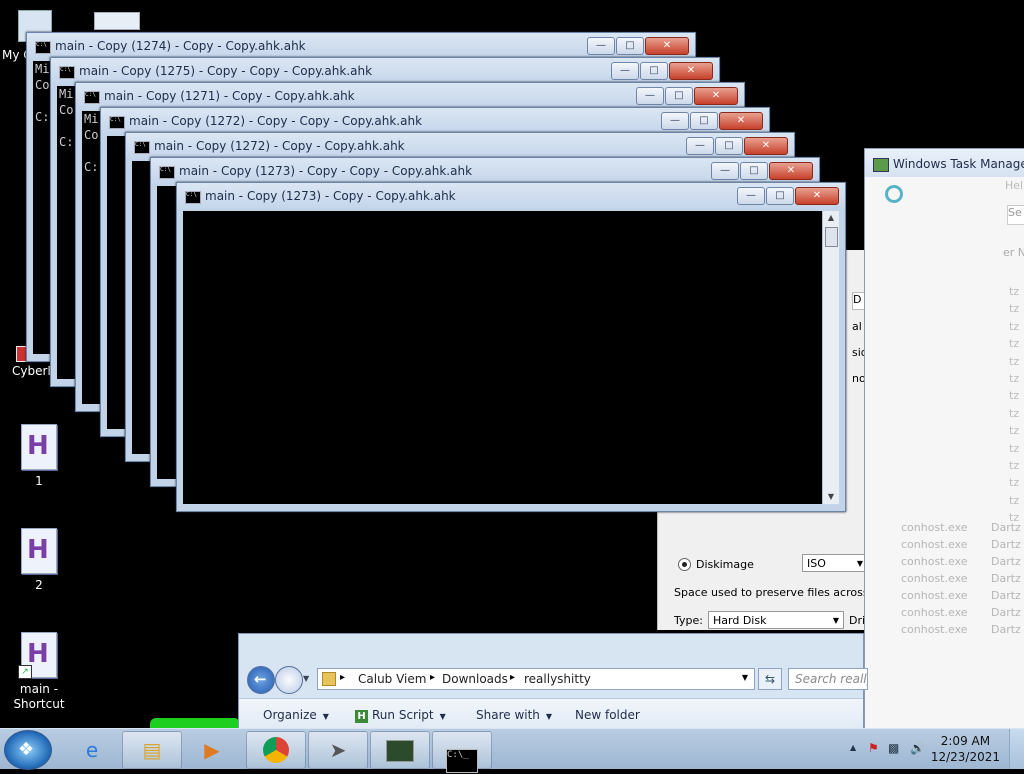 Image resolution: width=1024 pixels, height=774 pixels. I want to click on diskimage-radio, so click(684, 564).